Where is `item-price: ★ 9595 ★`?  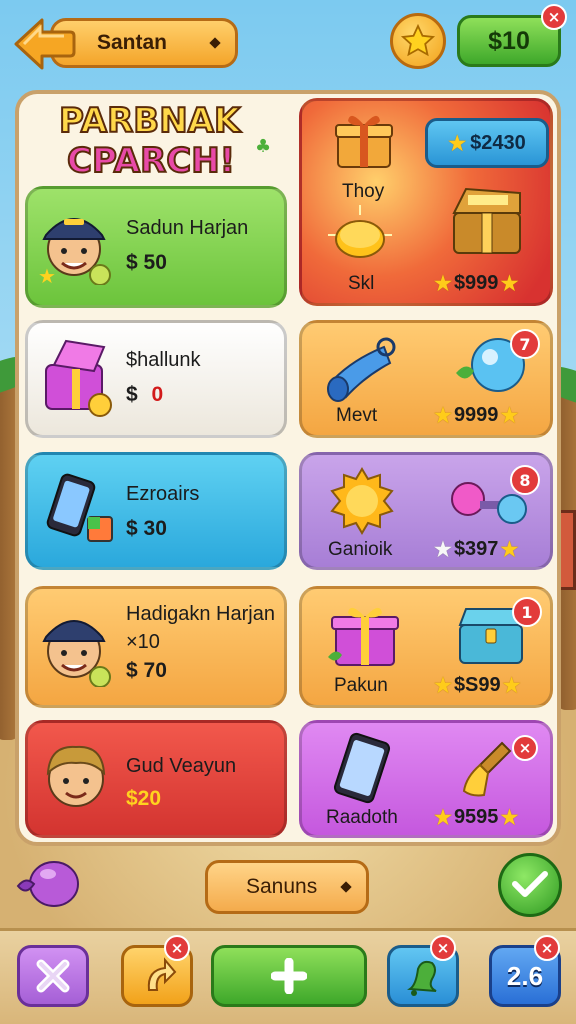
item-price: ★ 9595 ★ is located at coordinates (476, 817).